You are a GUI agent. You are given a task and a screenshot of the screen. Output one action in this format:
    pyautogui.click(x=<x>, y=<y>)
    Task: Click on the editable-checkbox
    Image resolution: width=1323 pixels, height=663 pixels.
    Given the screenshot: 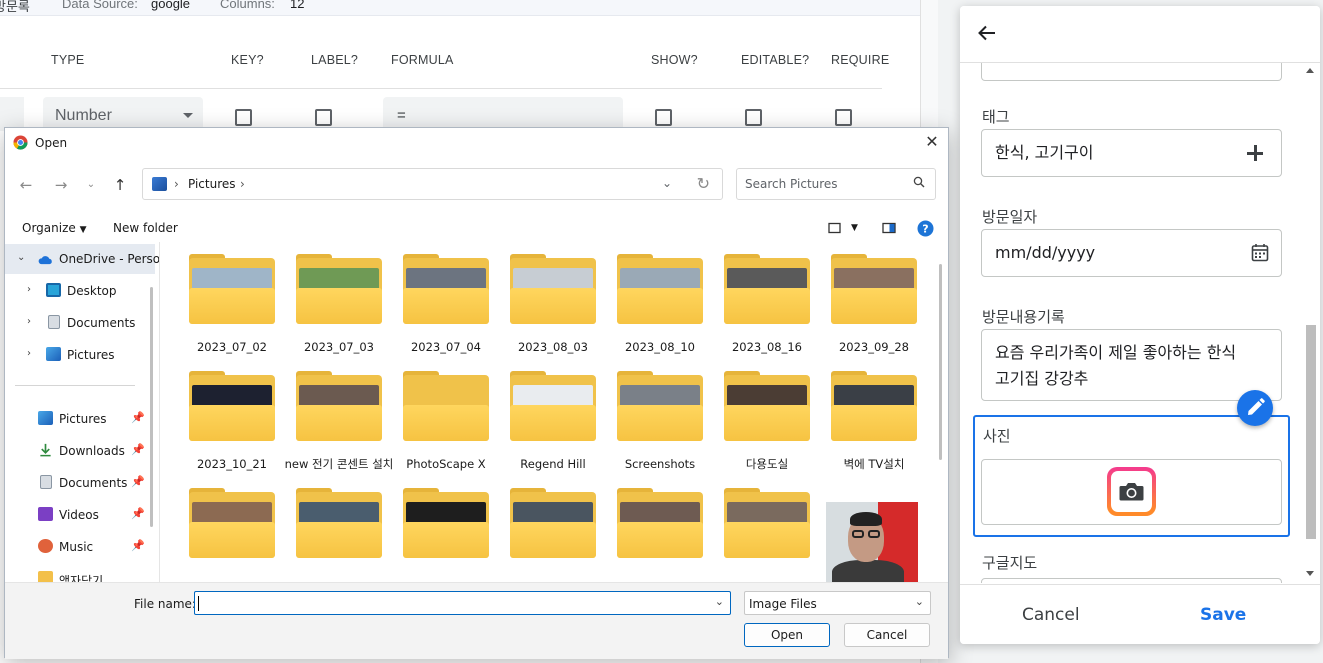 What is the action you would take?
    pyautogui.click(x=753, y=117)
    